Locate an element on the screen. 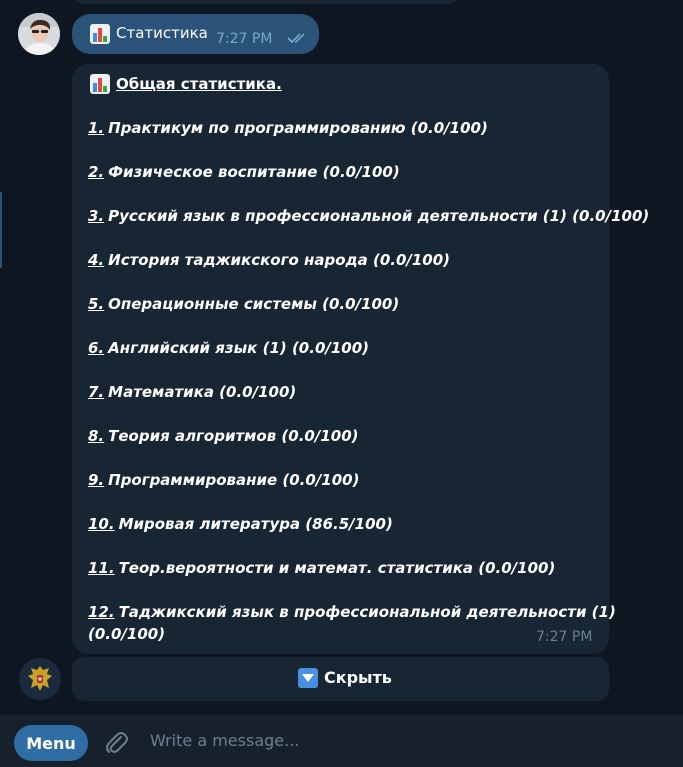 The height and width of the screenshot is (767, 683). hide-button: Скрыть is located at coordinates (340, 679).